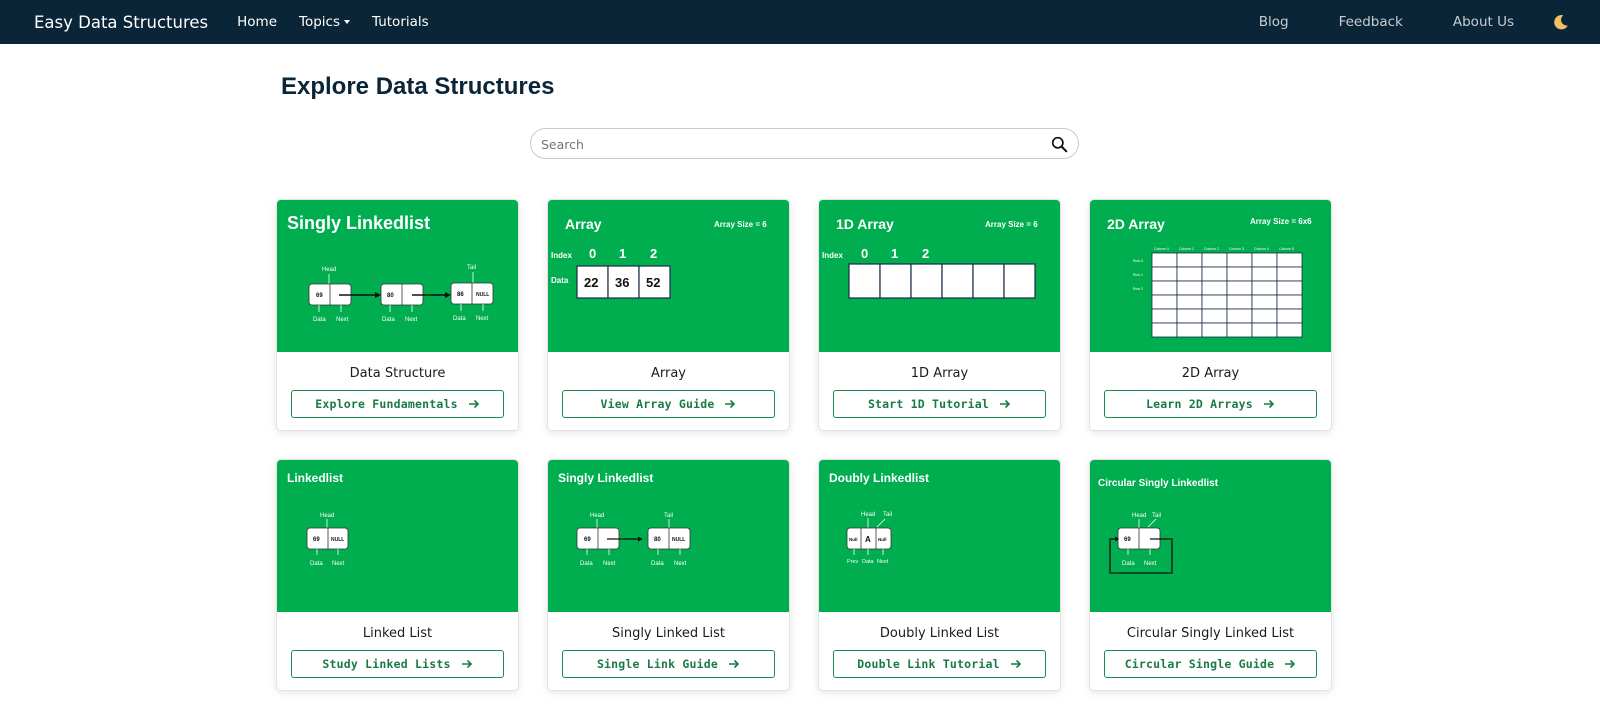  I want to click on nav-about-link: About Us, so click(1483, 22).